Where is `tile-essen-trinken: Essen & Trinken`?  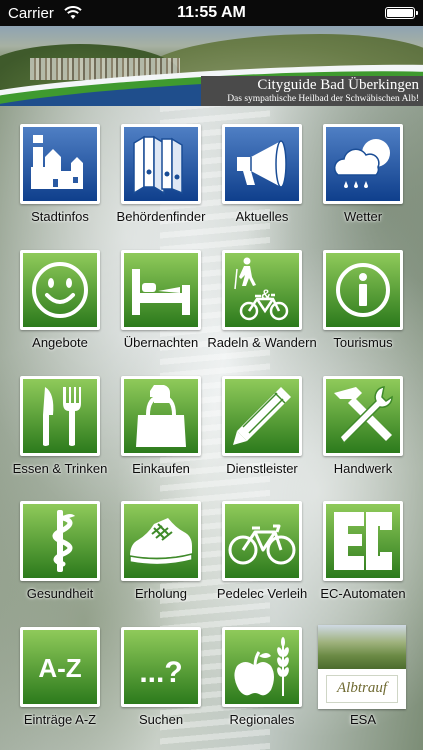
tile-essen-trinken: Essen & Trinken is located at coordinates (60, 436).